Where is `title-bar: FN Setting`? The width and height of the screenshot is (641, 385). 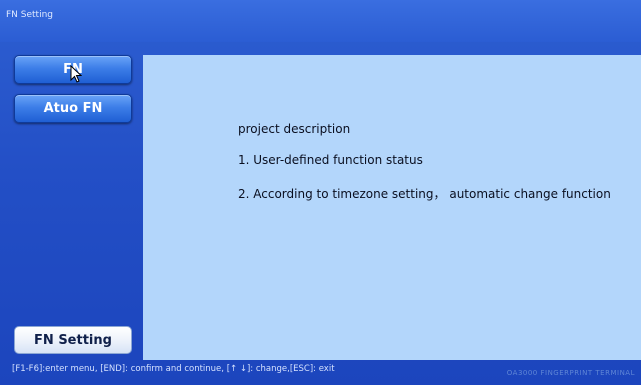 title-bar: FN Setting is located at coordinates (320, 21).